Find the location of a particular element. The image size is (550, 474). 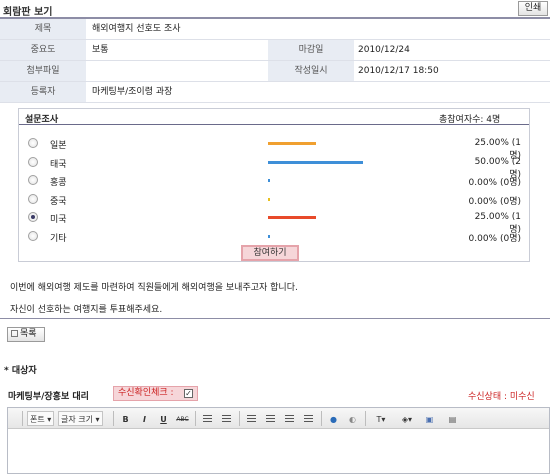

content-divider is located at coordinates (275, 318).